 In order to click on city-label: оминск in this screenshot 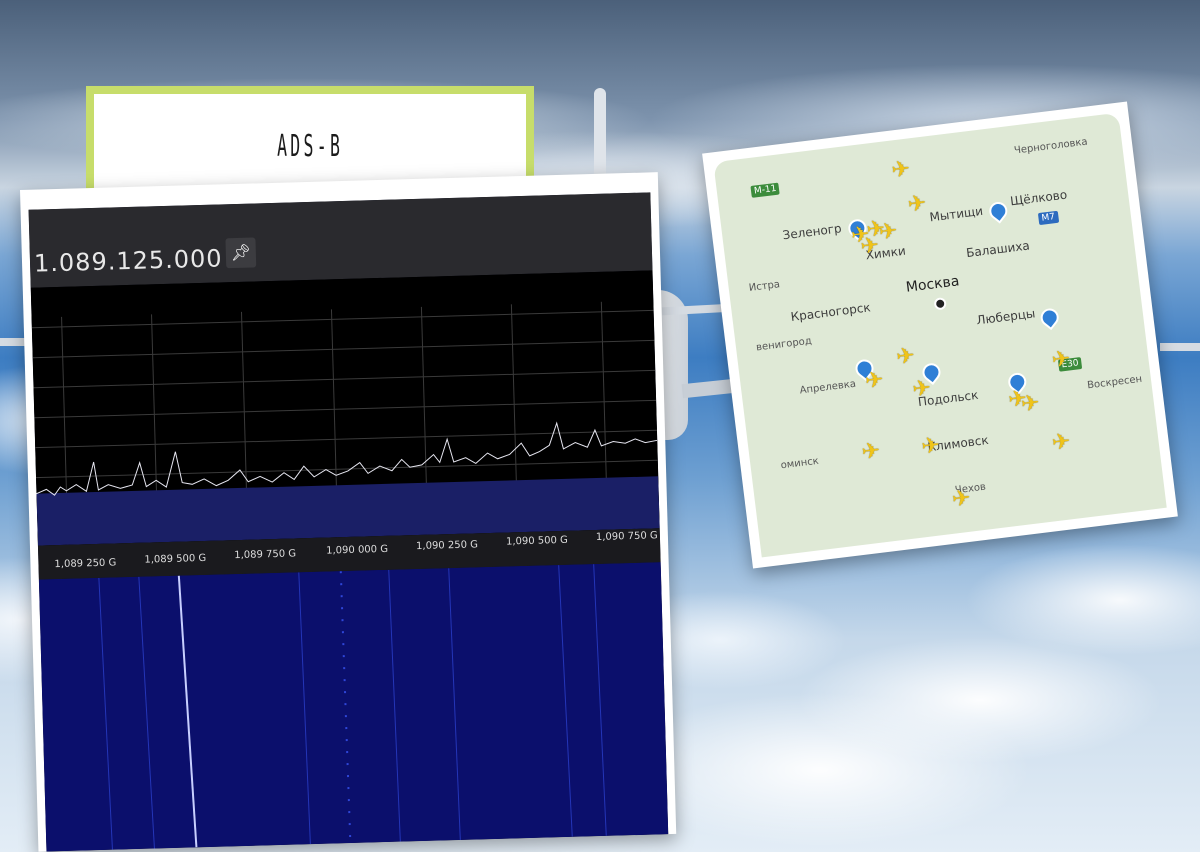, I will do `click(800, 463)`.